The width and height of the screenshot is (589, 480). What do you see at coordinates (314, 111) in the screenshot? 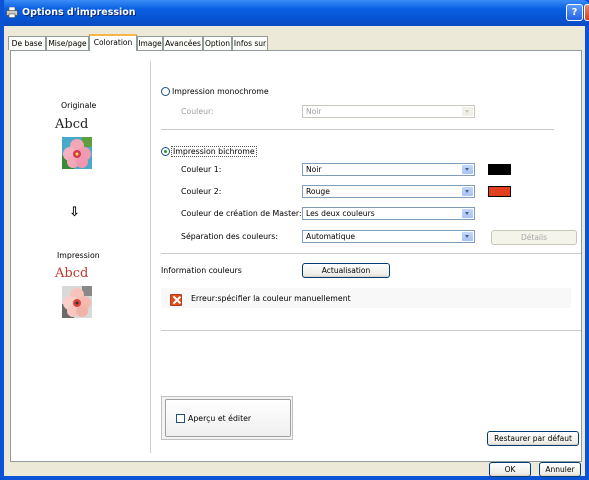
I see `mono-color-value: Noir` at bounding box center [314, 111].